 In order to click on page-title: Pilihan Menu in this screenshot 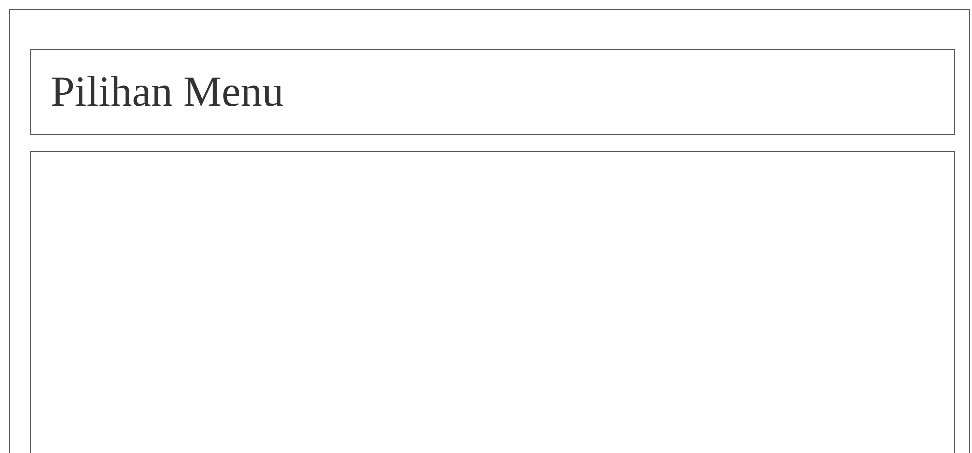, I will do `click(167, 92)`.